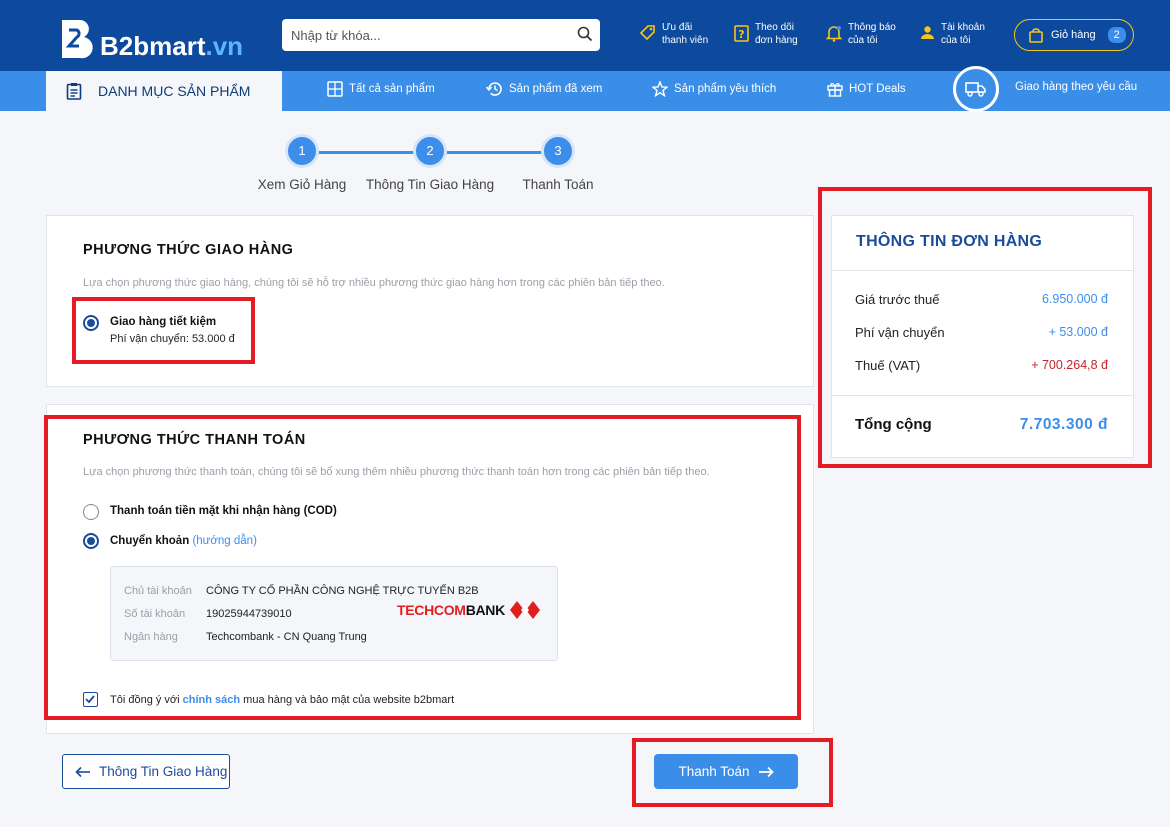  What do you see at coordinates (714, 89) in the screenshot?
I see `nav-favorite-products: Sản phẩm yêu thích` at bounding box center [714, 89].